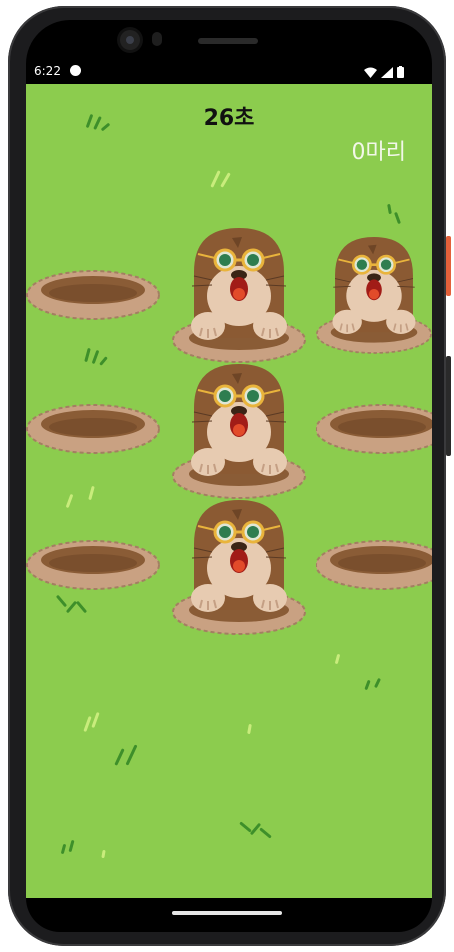 Image resolution: width=454 pixels, height=952 pixels. Describe the element at coordinates (228, 41) in the screenshot. I see `earpiece-speaker` at that location.